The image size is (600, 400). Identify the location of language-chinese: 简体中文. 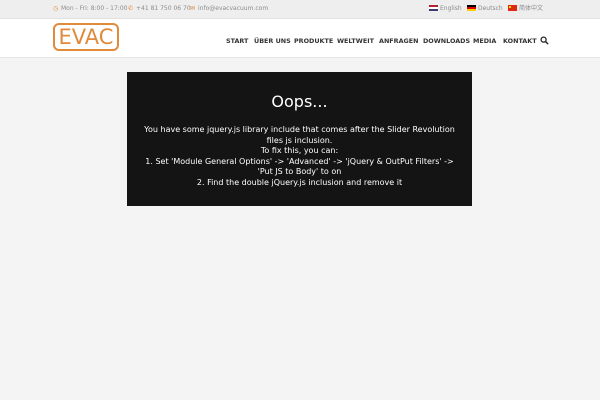
(525, 8).